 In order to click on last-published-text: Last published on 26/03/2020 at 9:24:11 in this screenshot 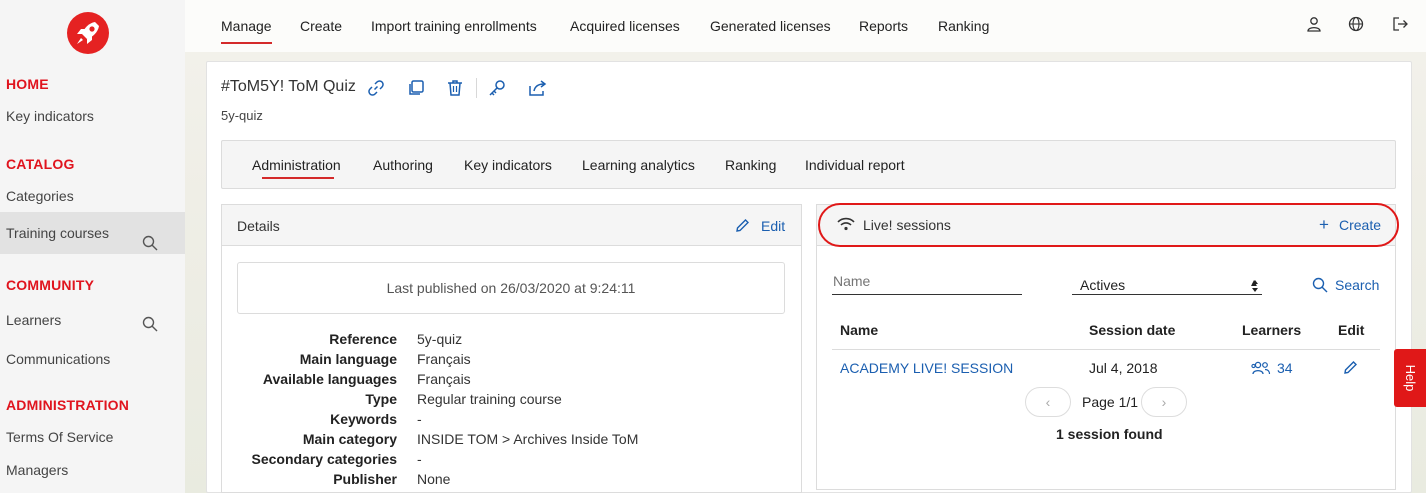, I will do `click(511, 288)`.